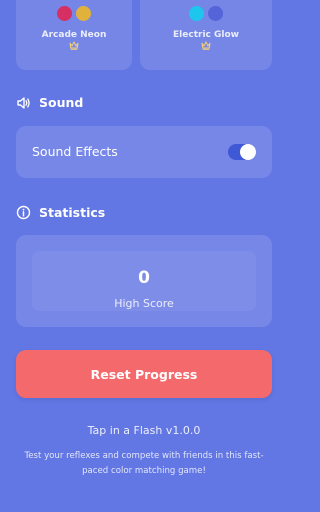  I want to click on statistics-section-title: Statistics, so click(60, 212).